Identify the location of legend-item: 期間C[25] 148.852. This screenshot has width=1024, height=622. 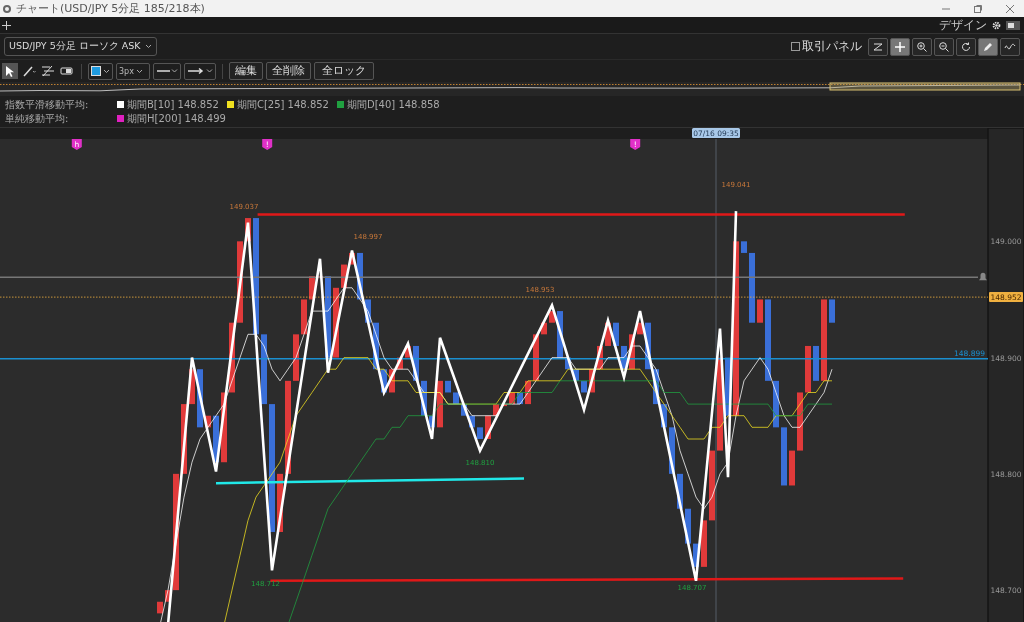
(282, 104).